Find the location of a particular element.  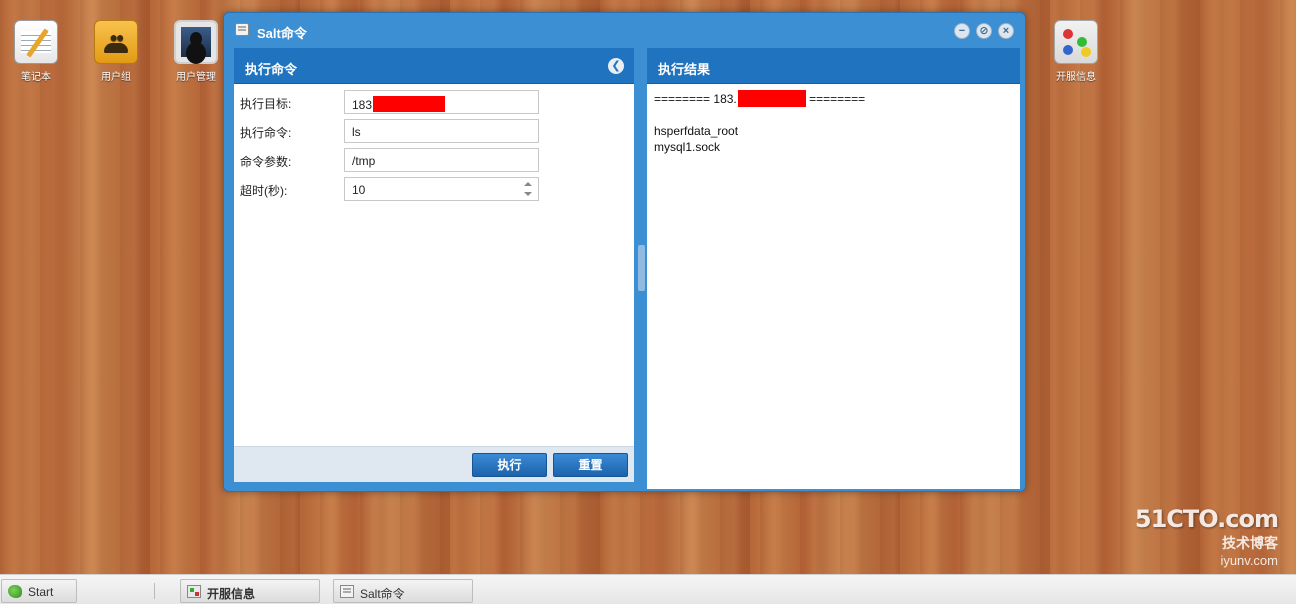

command-value: ls is located at coordinates (356, 132).